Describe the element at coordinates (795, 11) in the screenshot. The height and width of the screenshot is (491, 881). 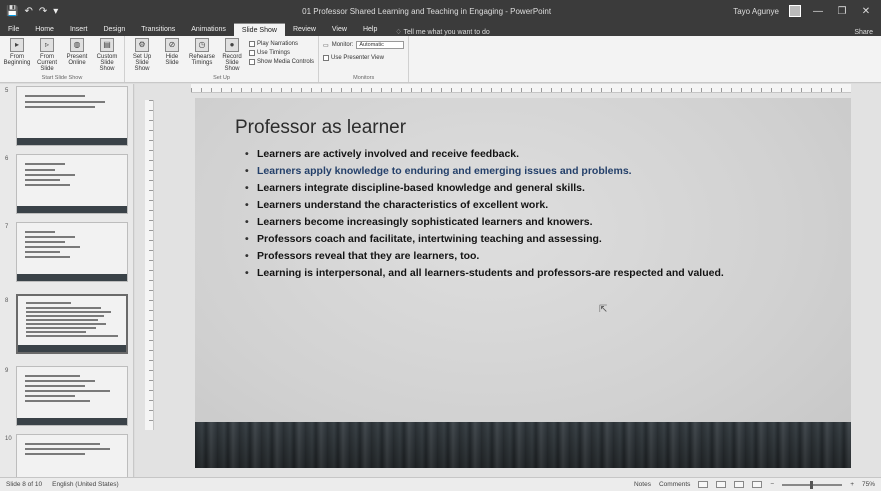
I see `avatar` at that location.